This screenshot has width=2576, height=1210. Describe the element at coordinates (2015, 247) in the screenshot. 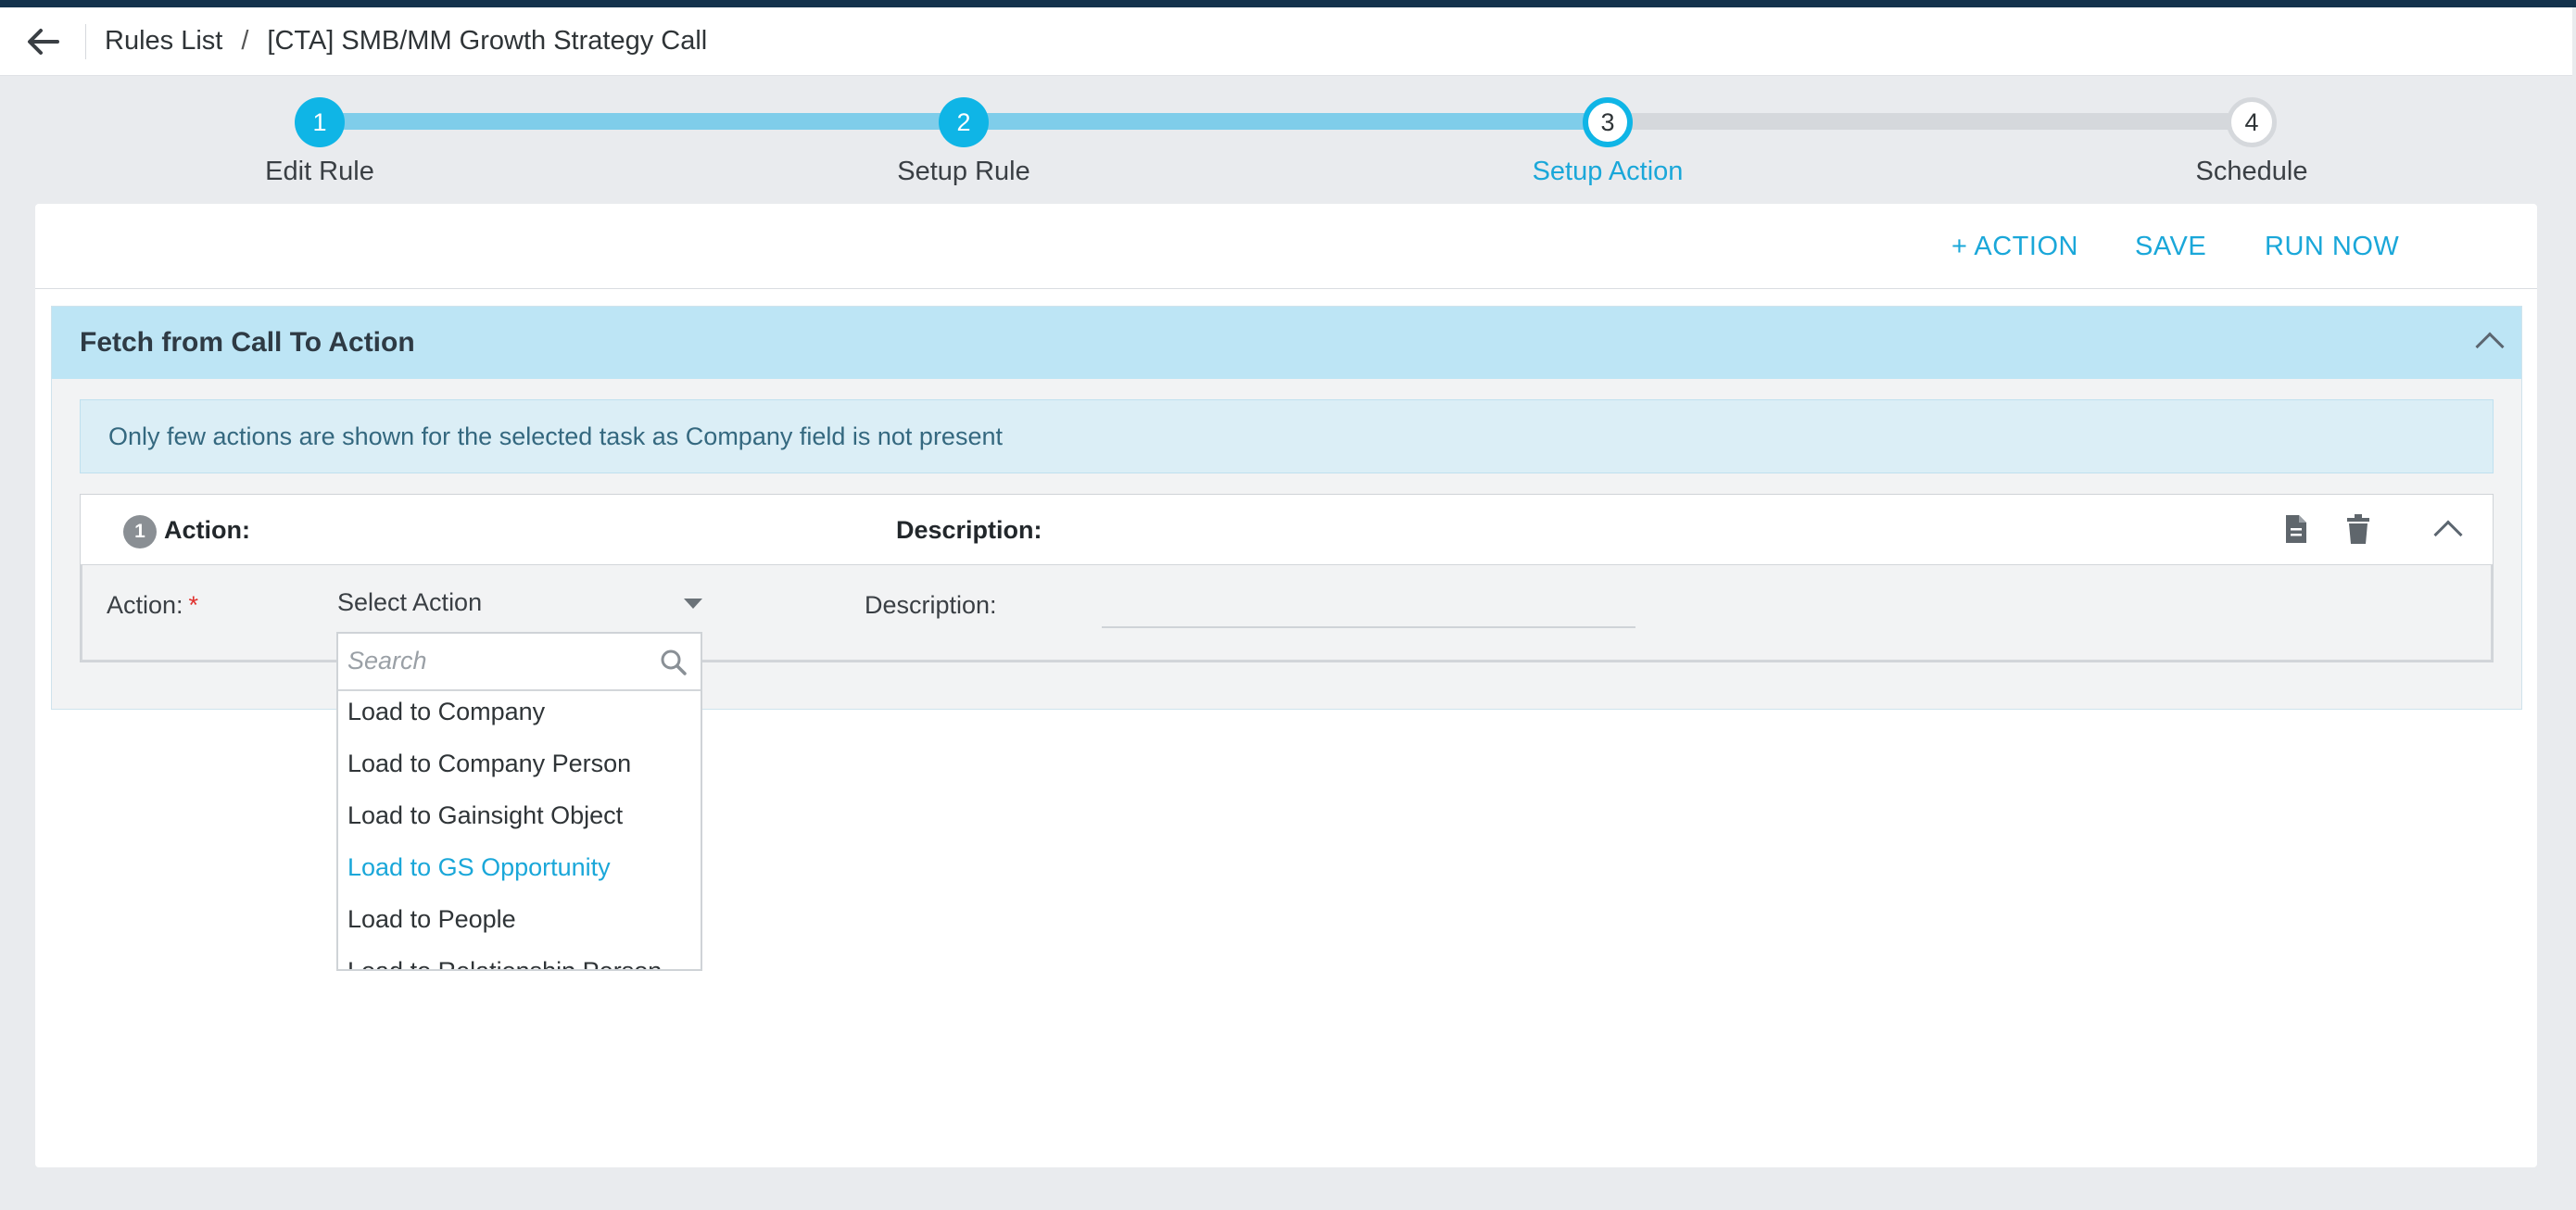

I see `add-action-button: + ACTION` at that location.